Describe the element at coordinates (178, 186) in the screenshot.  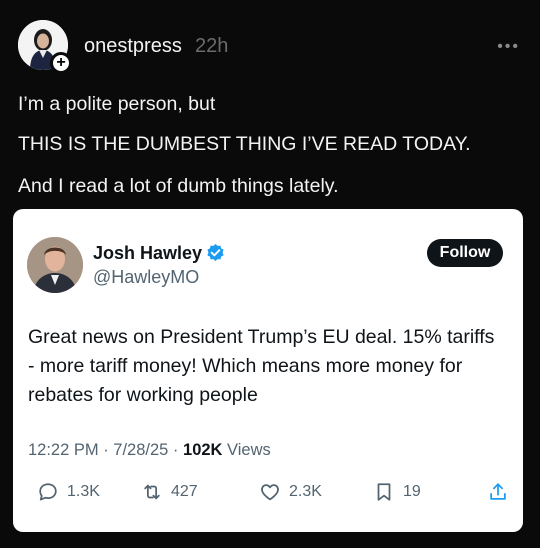
I see `post-text-line: And I read a lot of dumb things lately.` at that location.